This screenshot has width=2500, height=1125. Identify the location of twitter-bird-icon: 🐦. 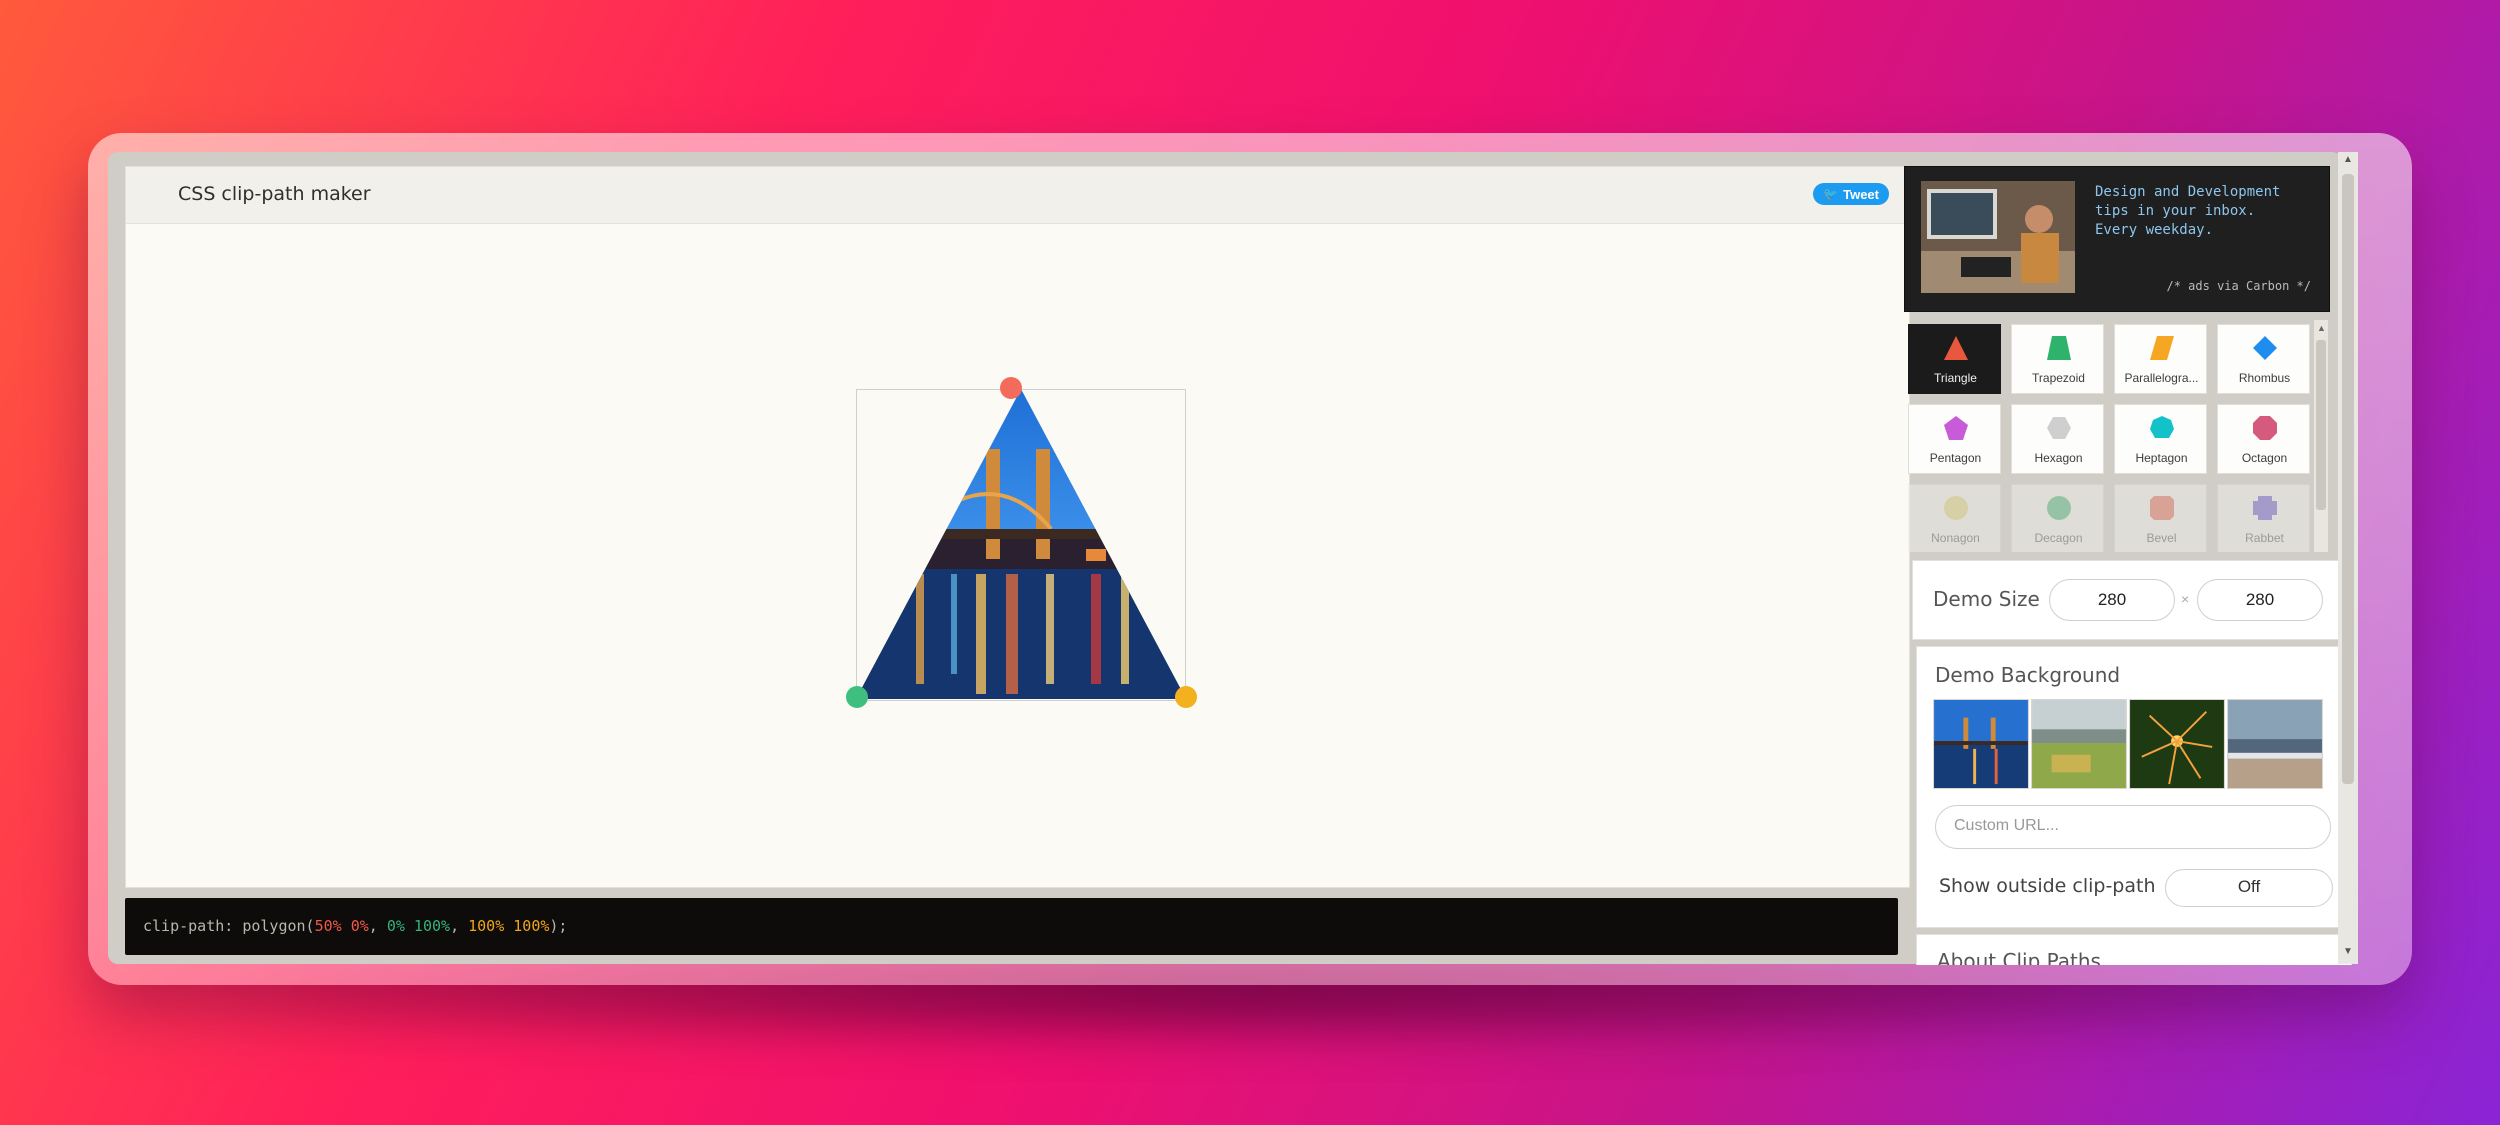
(1831, 194).